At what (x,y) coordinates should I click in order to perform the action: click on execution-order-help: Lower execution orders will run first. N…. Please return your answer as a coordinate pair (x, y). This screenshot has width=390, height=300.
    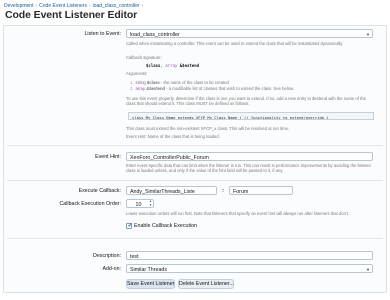
    Looking at the image, I should click on (238, 213).